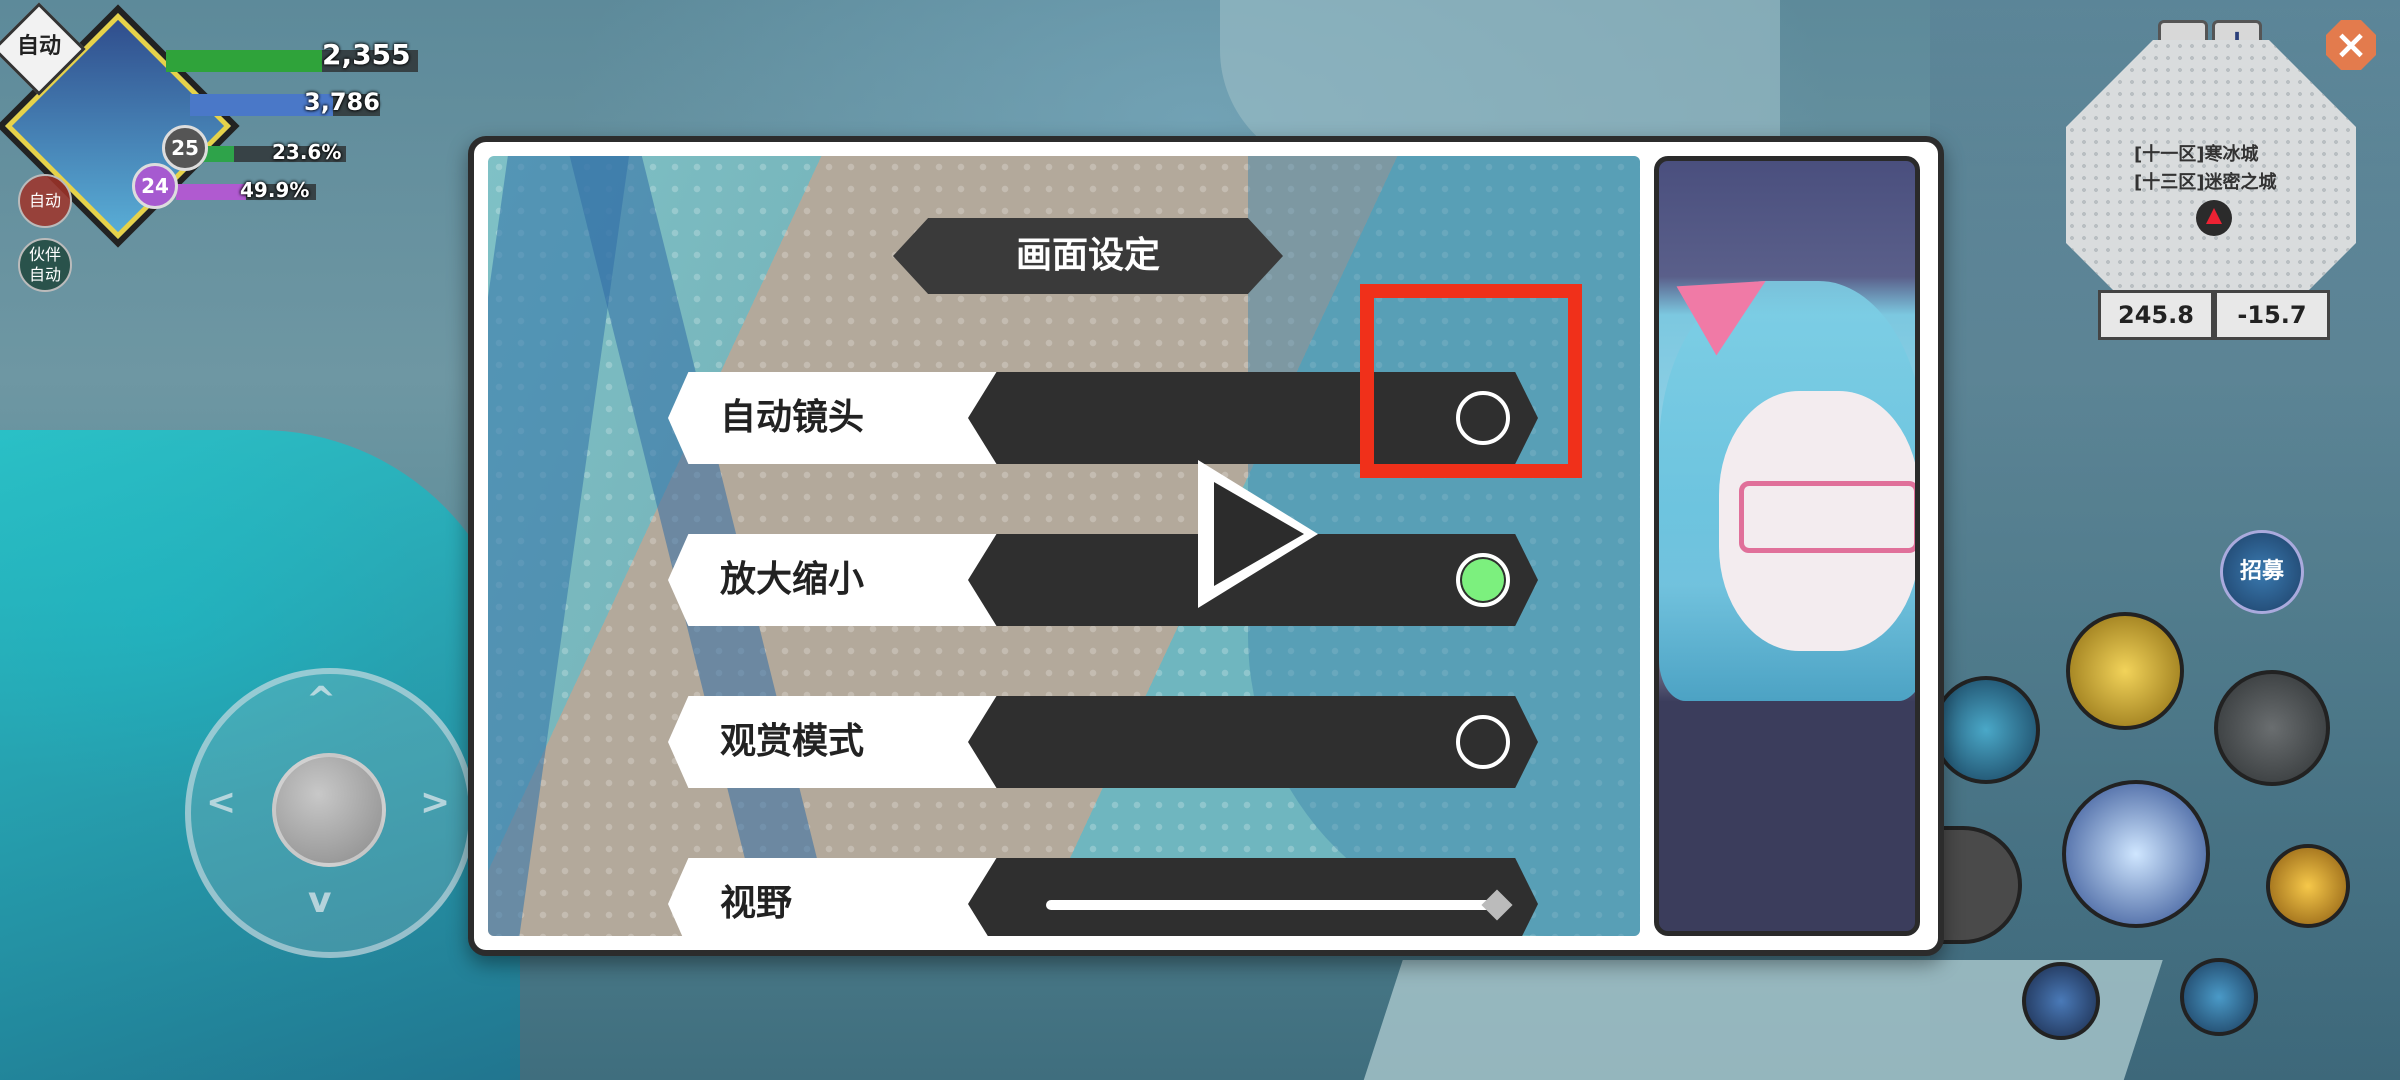 The width and height of the screenshot is (2400, 1080). Describe the element at coordinates (1471, 381) in the screenshot. I see `highlight-box` at that location.